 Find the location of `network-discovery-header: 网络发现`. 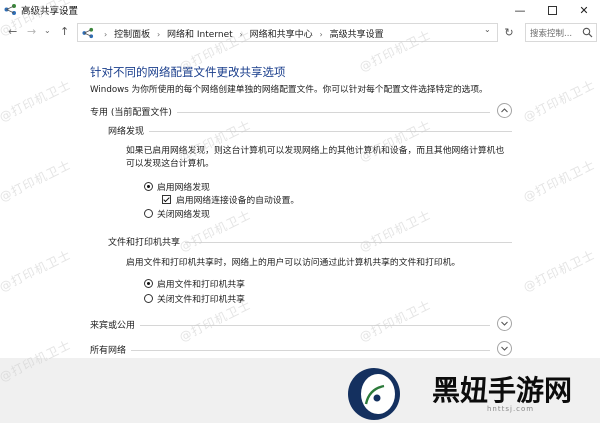

network-discovery-header: 网络发现 is located at coordinates (310, 131).